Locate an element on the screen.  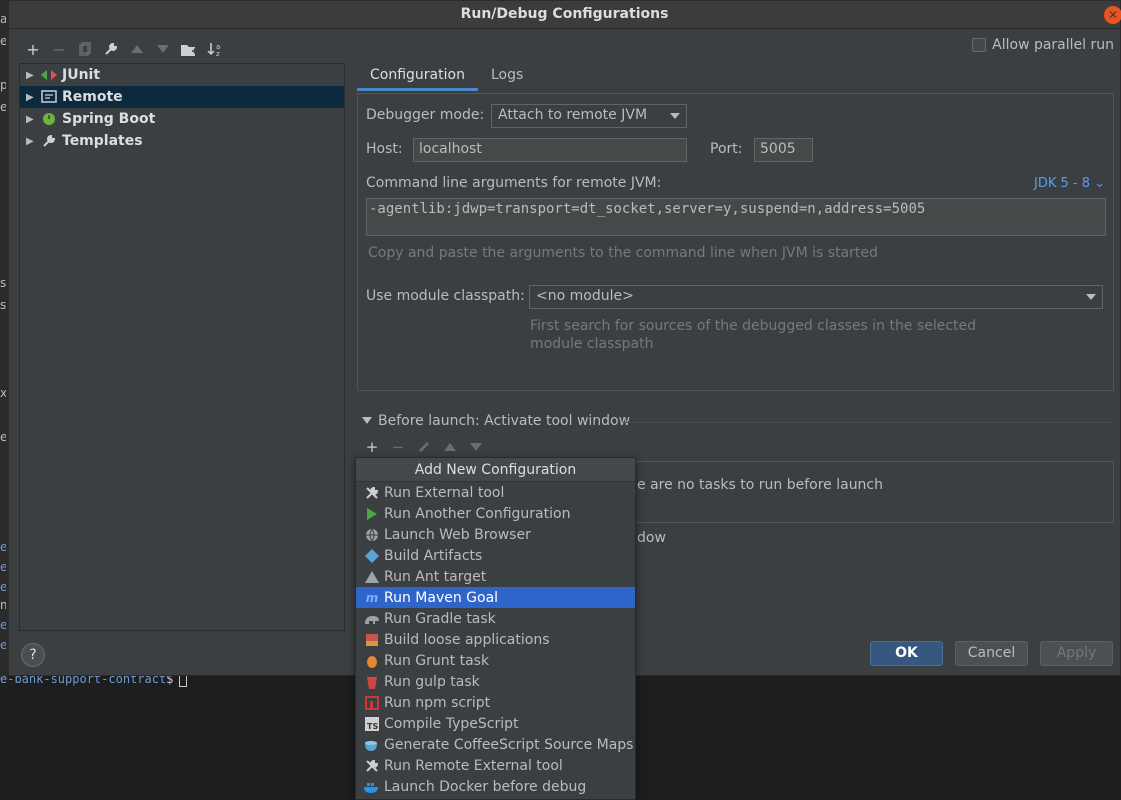
ok-button: OK is located at coordinates (906, 653).